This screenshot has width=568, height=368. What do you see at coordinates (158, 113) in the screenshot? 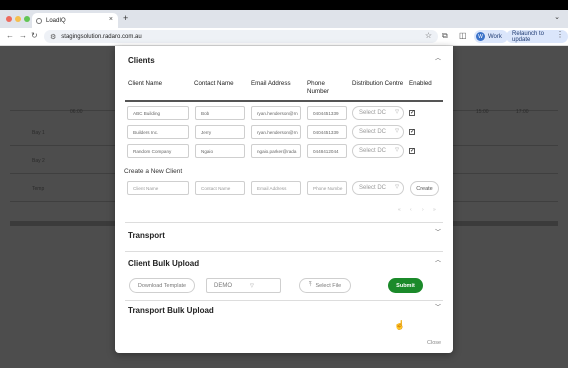
I see `client-name-input: ABC Building` at bounding box center [158, 113].